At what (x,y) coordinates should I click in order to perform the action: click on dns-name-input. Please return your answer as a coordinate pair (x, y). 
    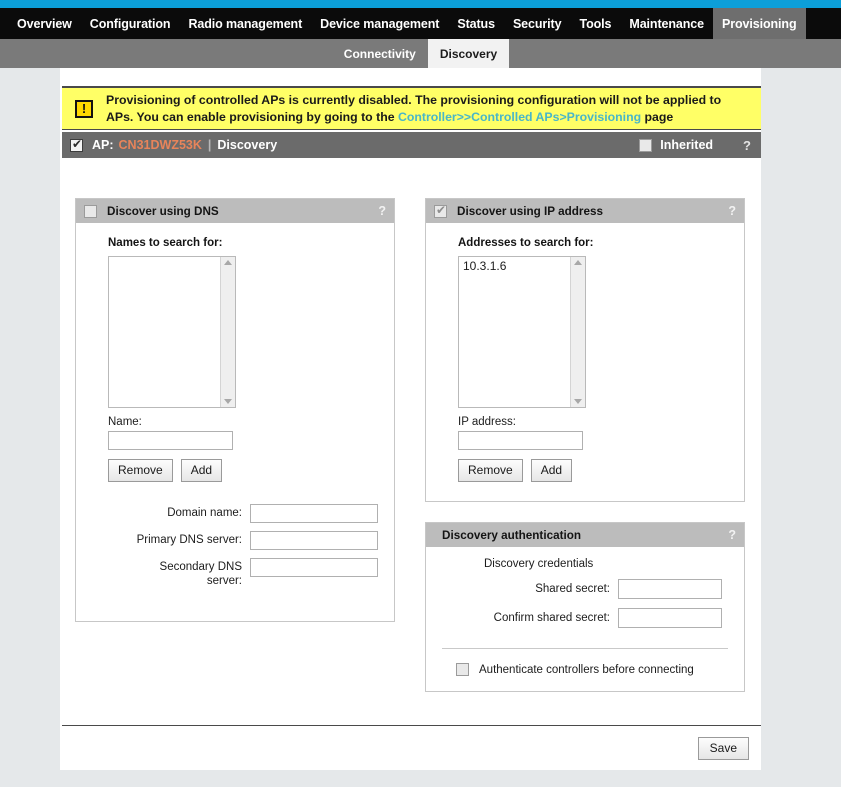
    Looking at the image, I should click on (170, 440).